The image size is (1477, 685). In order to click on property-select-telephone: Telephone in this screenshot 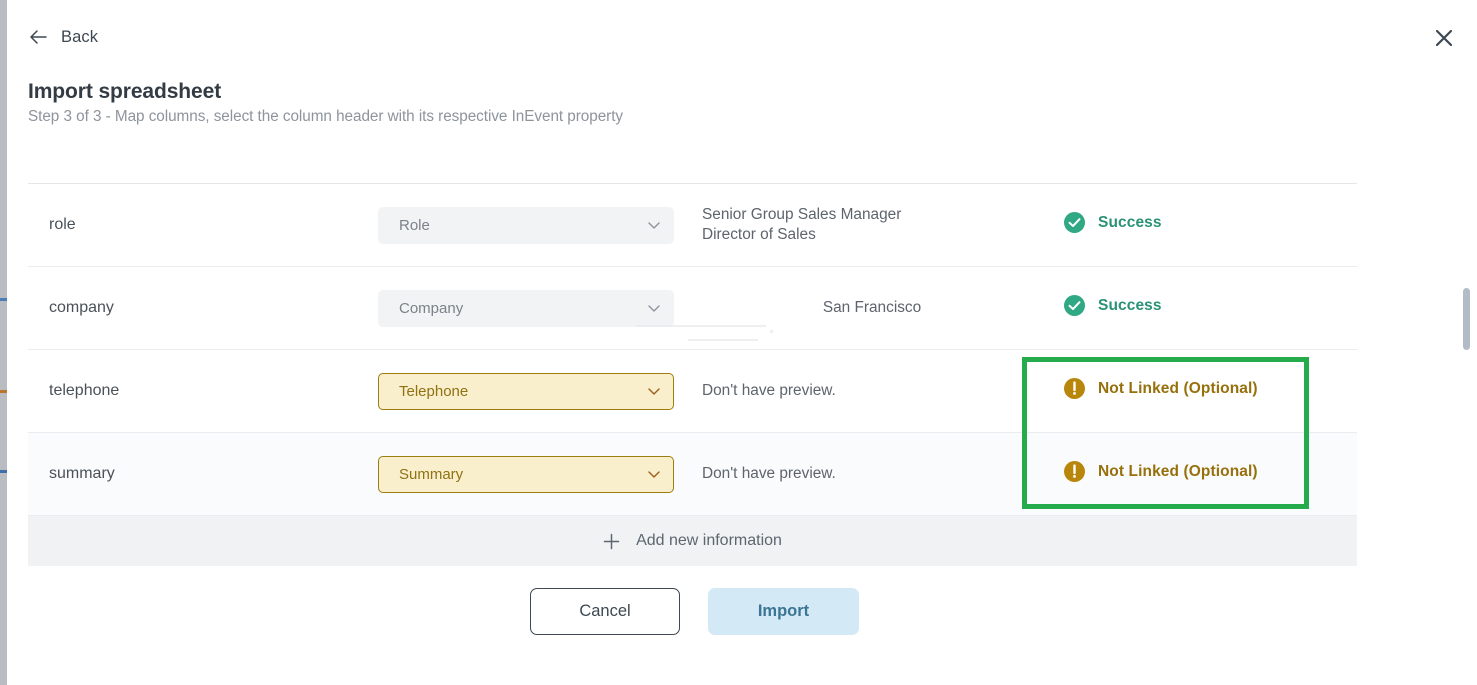, I will do `click(526, 391)`.